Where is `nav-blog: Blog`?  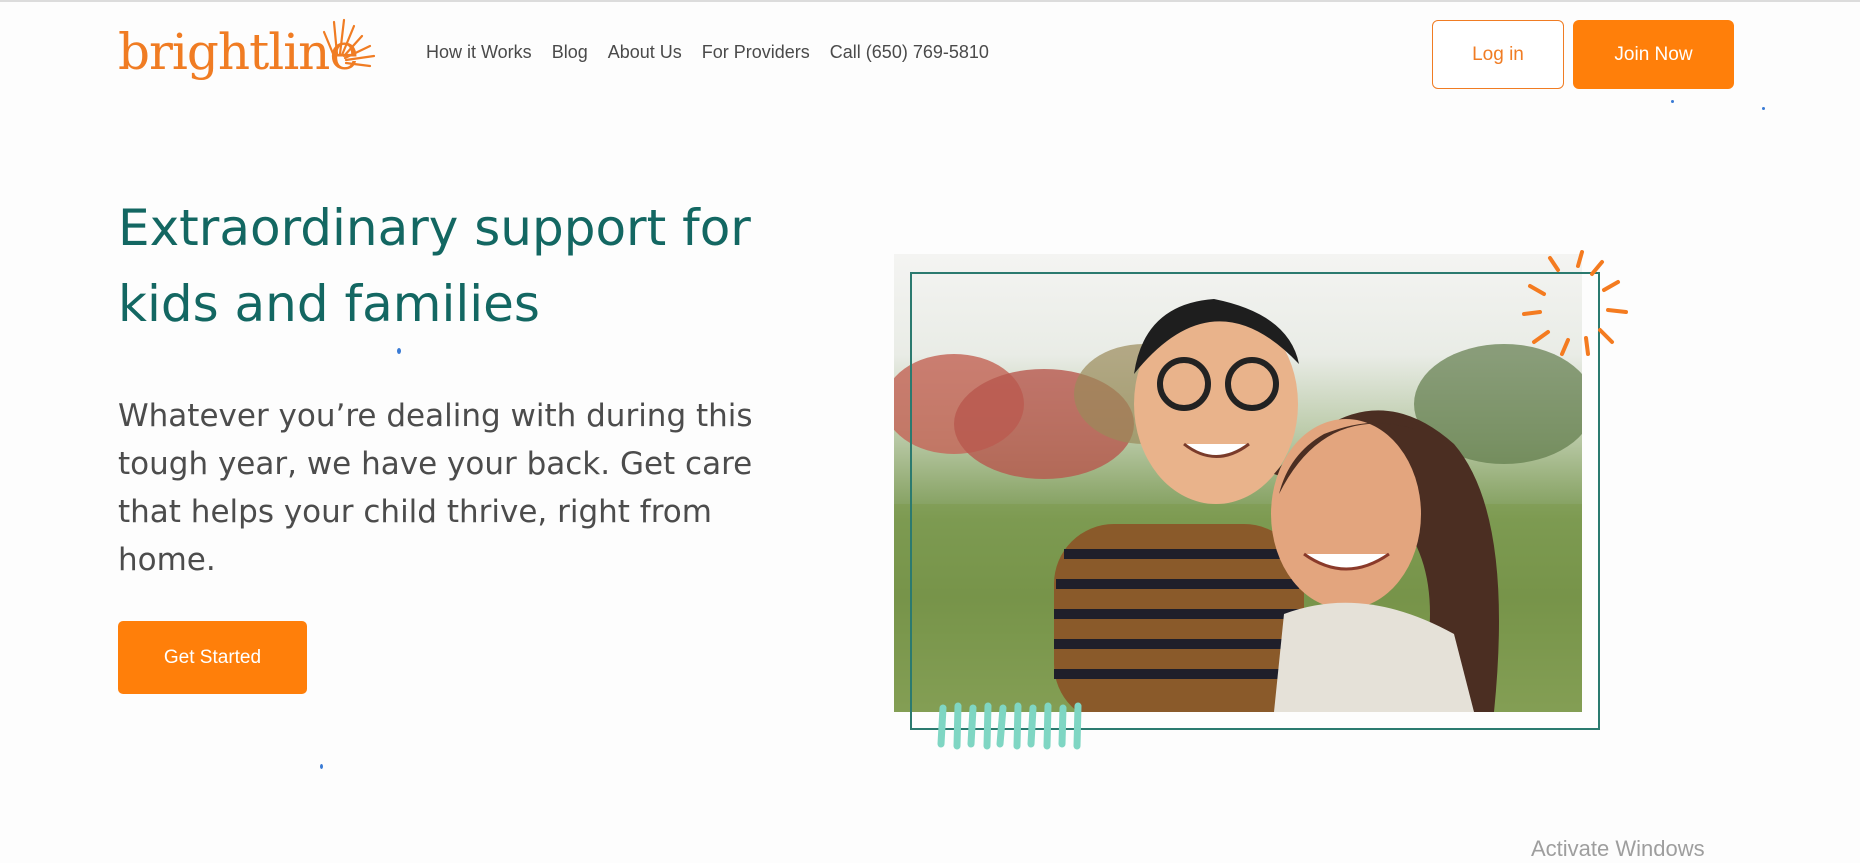
nav-blog: Blog is located at coordinates (570, 52).